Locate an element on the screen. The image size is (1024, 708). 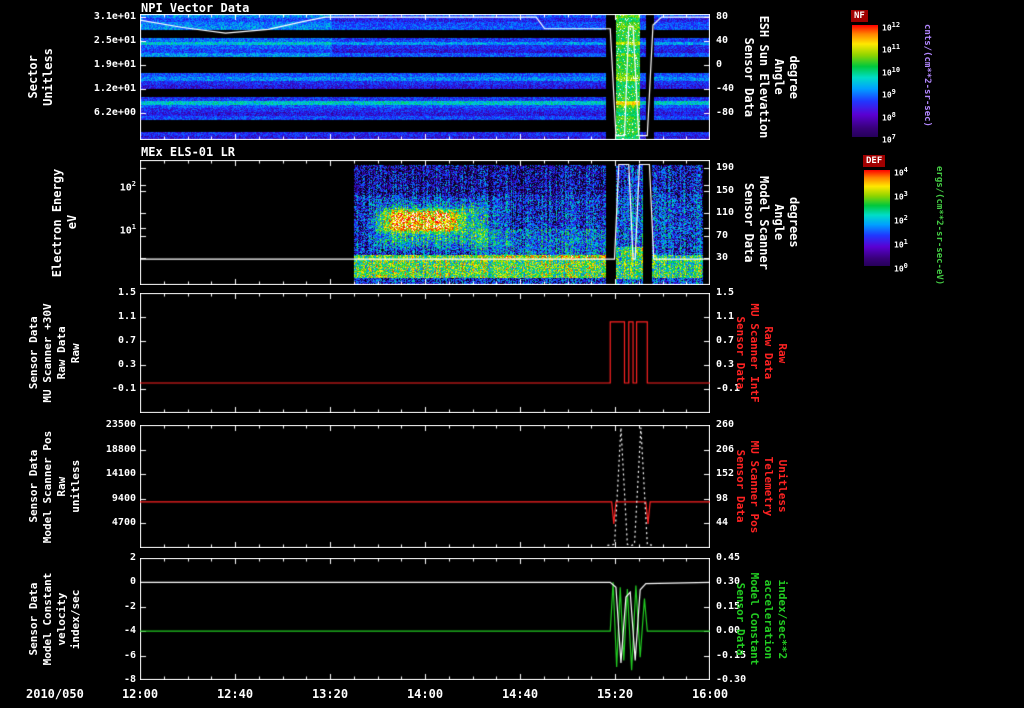
panel1-right-tick: 0 is located at coordinates (719, 65).